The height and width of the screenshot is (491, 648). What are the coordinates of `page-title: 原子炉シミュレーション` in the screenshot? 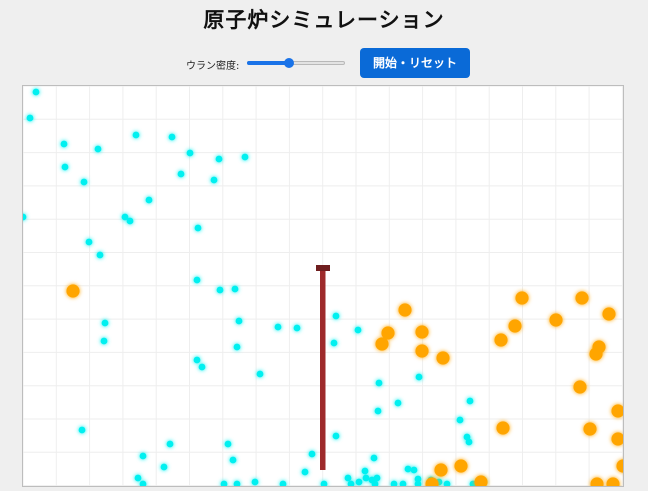 It's located at (324, 20).